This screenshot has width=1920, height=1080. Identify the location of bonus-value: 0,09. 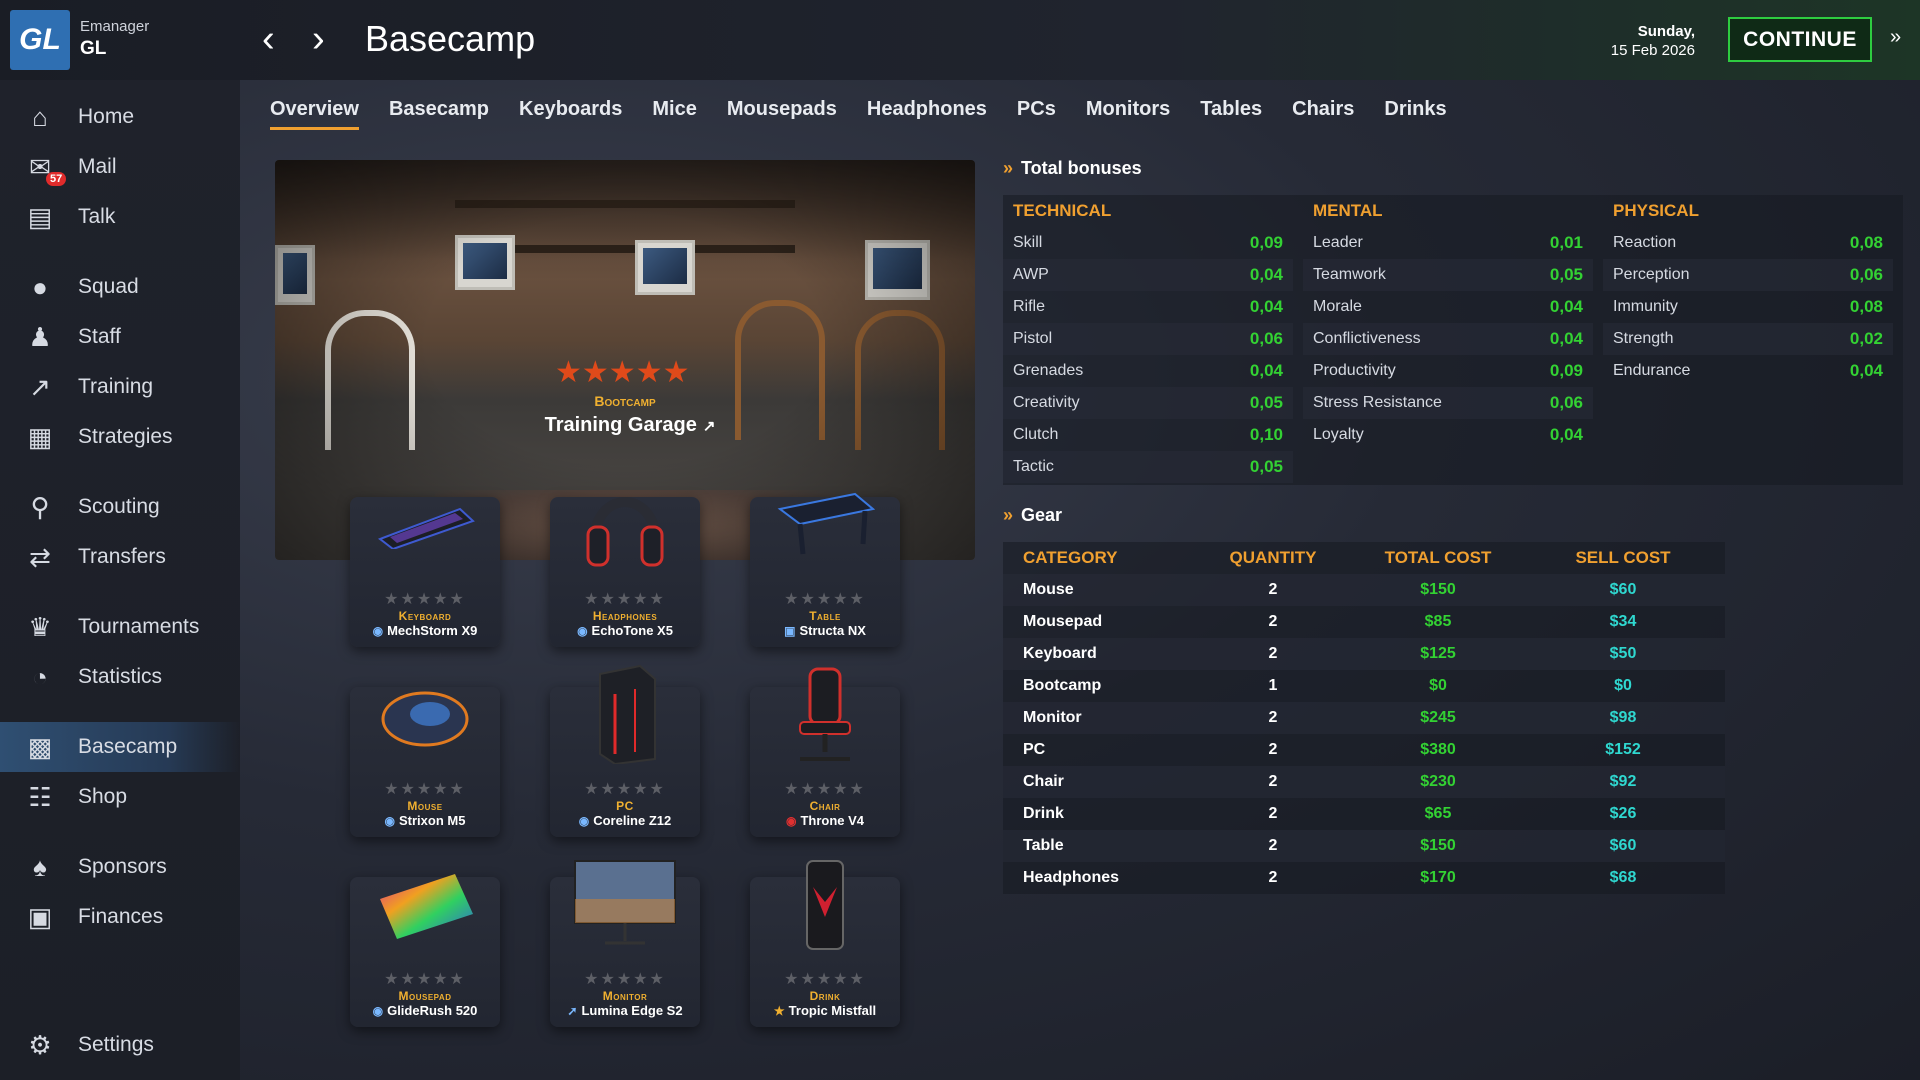
(1266, 242).